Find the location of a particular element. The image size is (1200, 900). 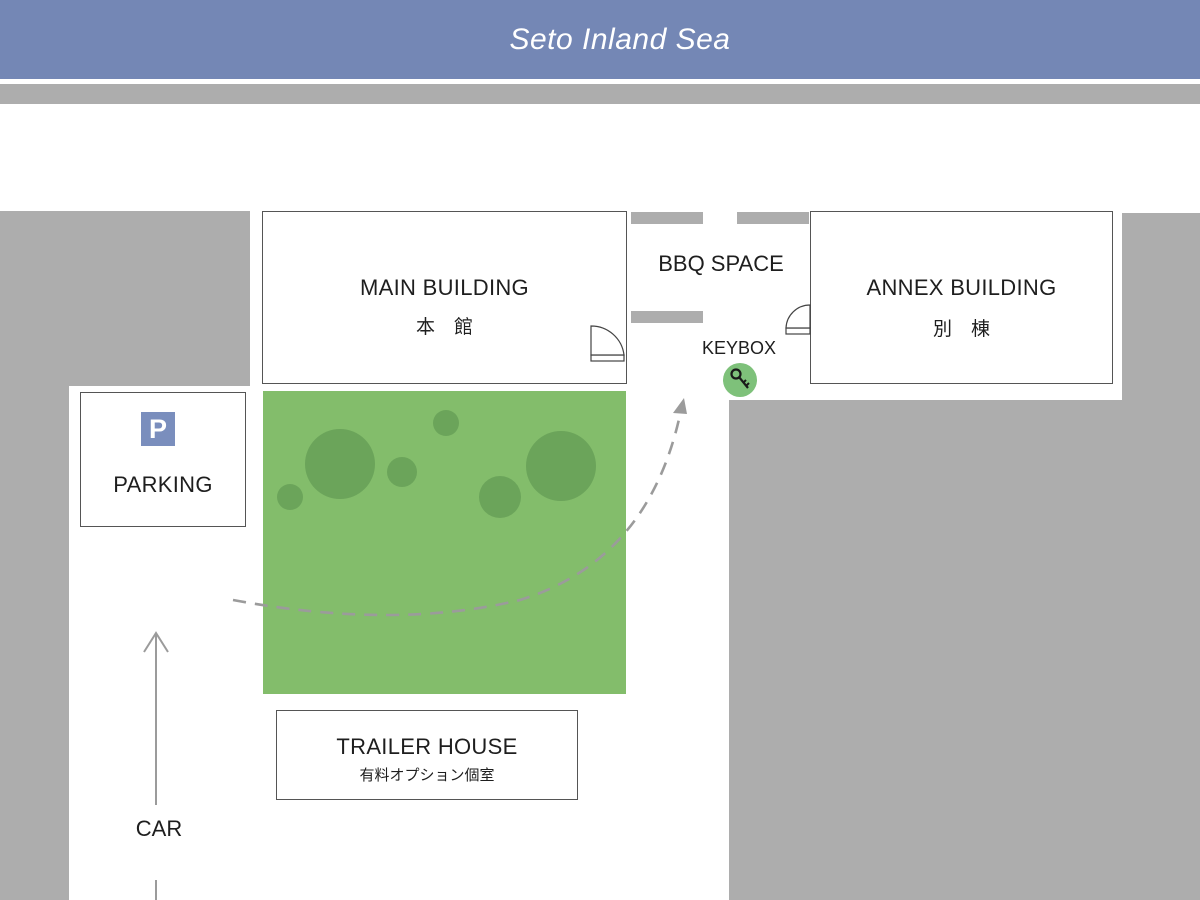

car-label: CAR is located at coordinates (159, 828).